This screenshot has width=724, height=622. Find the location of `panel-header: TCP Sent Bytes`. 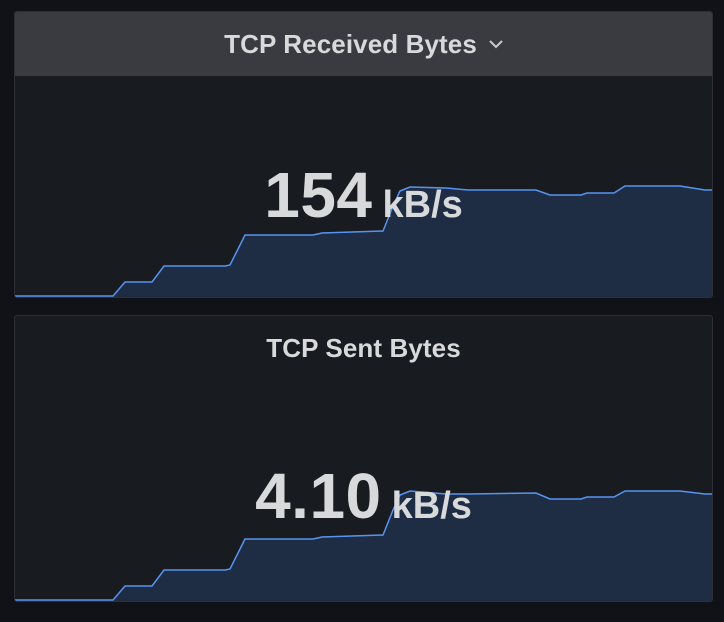

panel-header: TCP Sent Bytes is located at coordinates (363, 348).